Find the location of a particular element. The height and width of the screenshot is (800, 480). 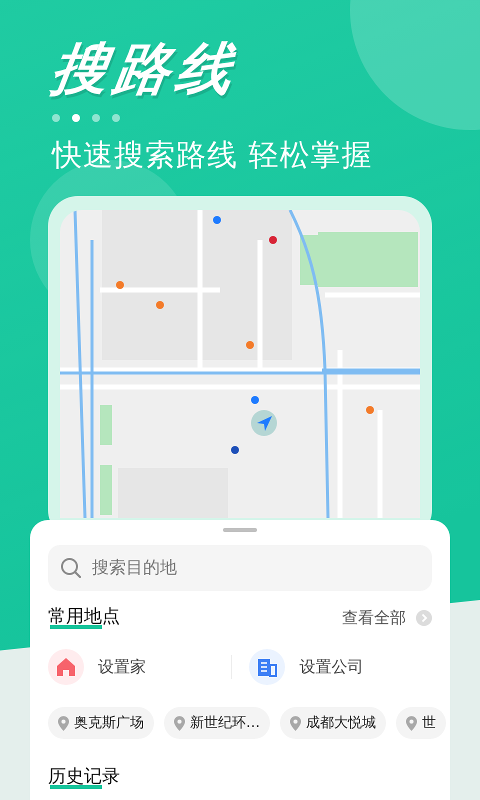

section-heading: 常用地点 is located at coordinates (84, 618).